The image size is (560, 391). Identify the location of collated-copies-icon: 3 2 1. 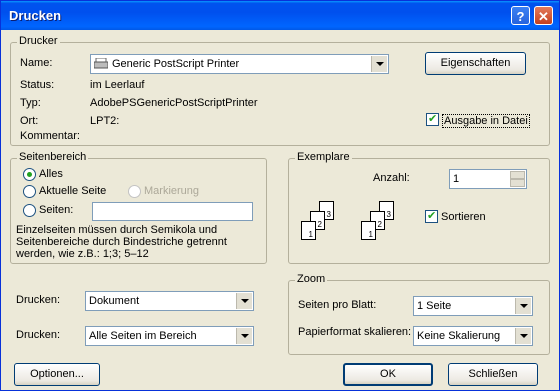
(383, 226).